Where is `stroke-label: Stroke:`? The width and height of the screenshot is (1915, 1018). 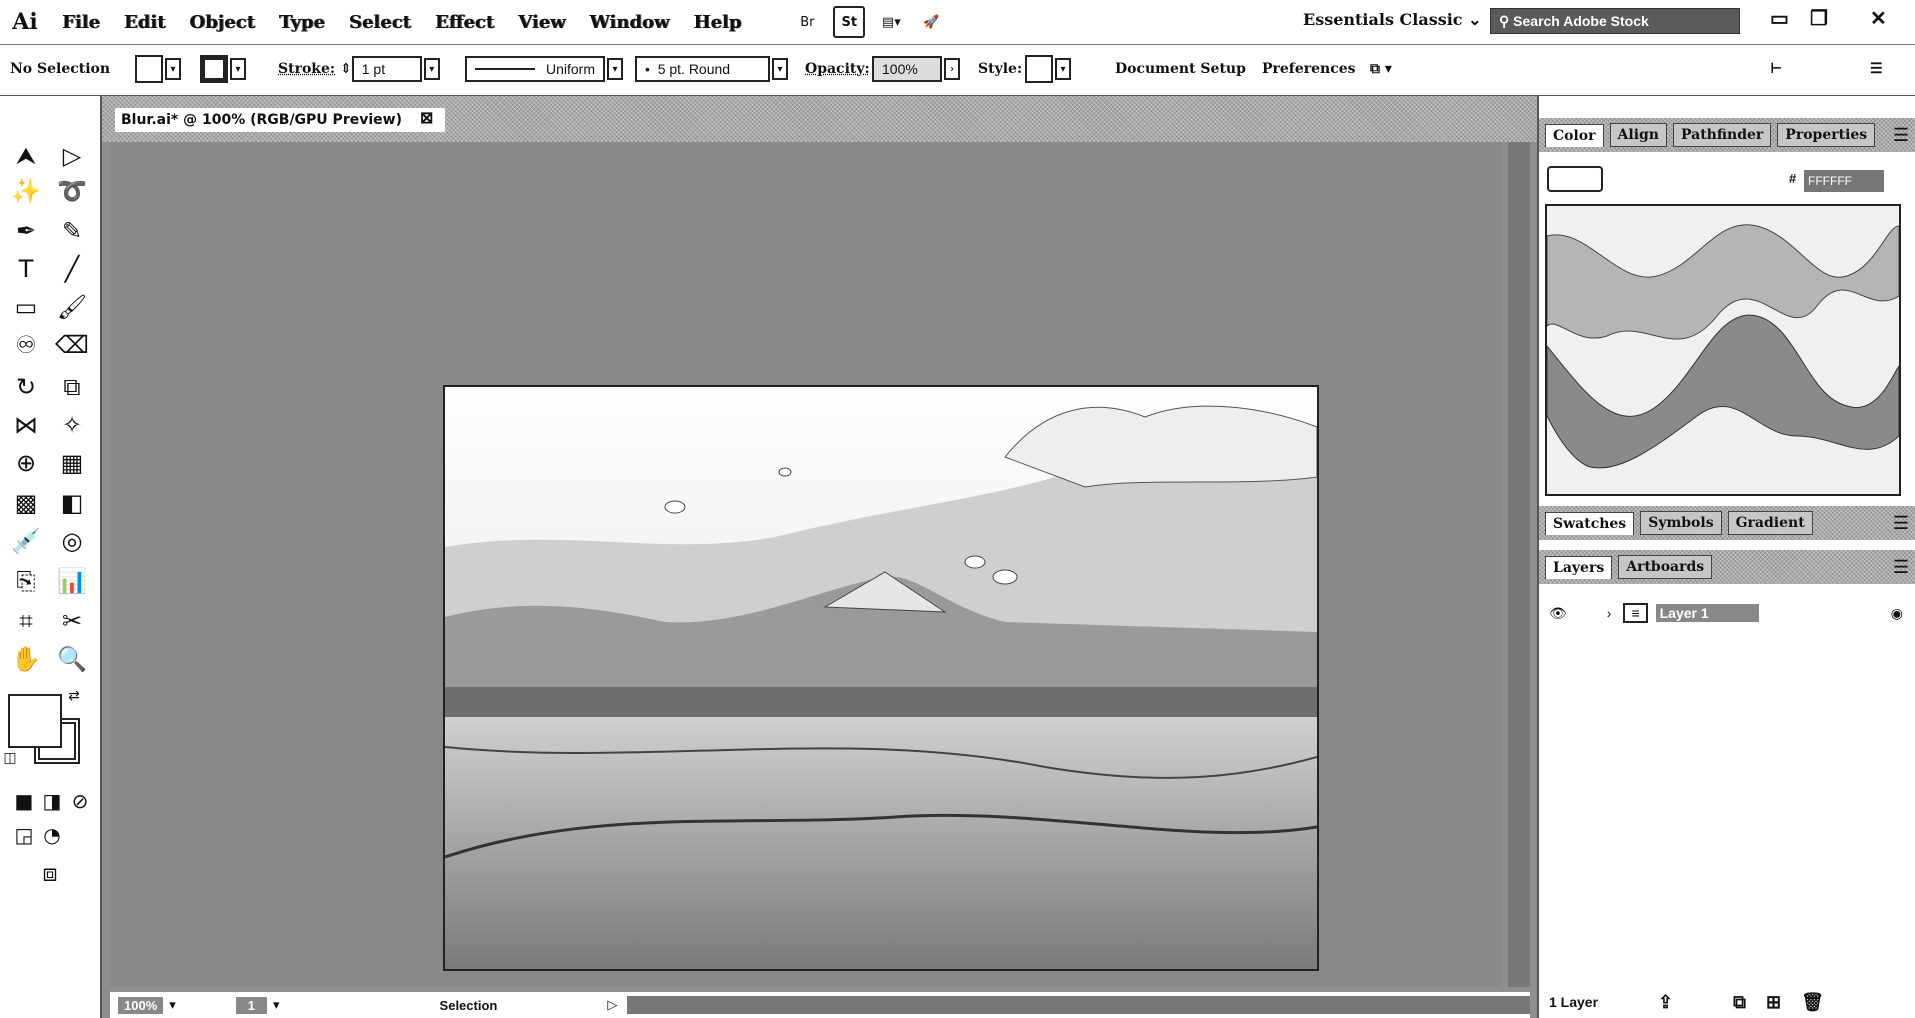
stroke-label: Stroke: is located at coordinates (306, 69).